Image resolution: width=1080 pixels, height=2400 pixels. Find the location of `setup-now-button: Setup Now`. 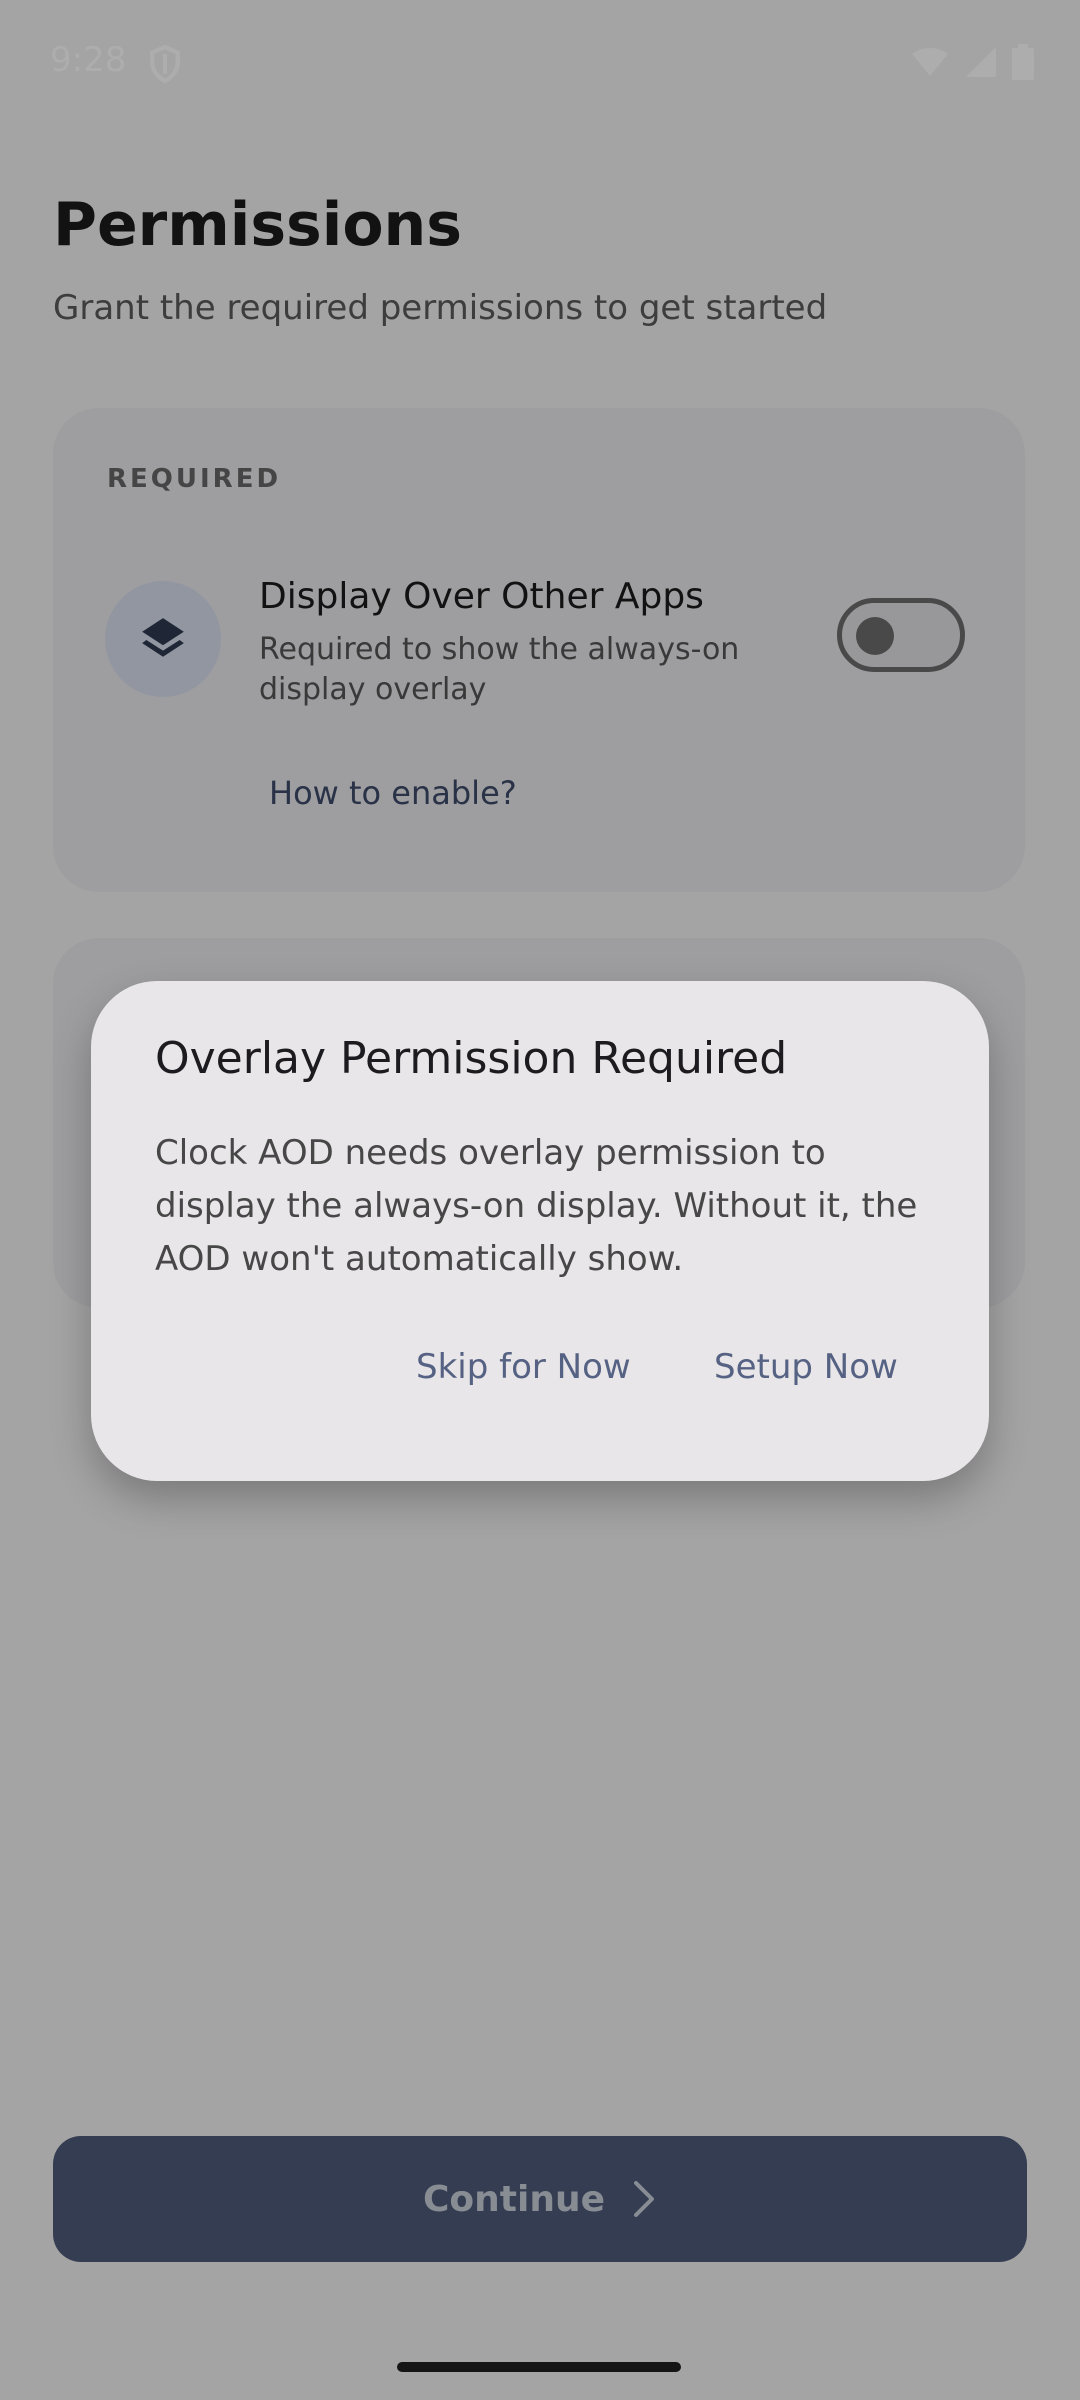

setup-now-button: Setup Now is located at coordinates (806, 1367).